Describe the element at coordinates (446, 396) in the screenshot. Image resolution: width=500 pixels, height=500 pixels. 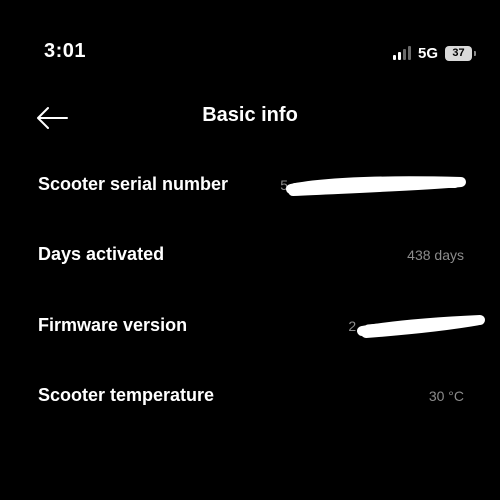
I see `scooter-temperature-value: 30 °C` at that location.